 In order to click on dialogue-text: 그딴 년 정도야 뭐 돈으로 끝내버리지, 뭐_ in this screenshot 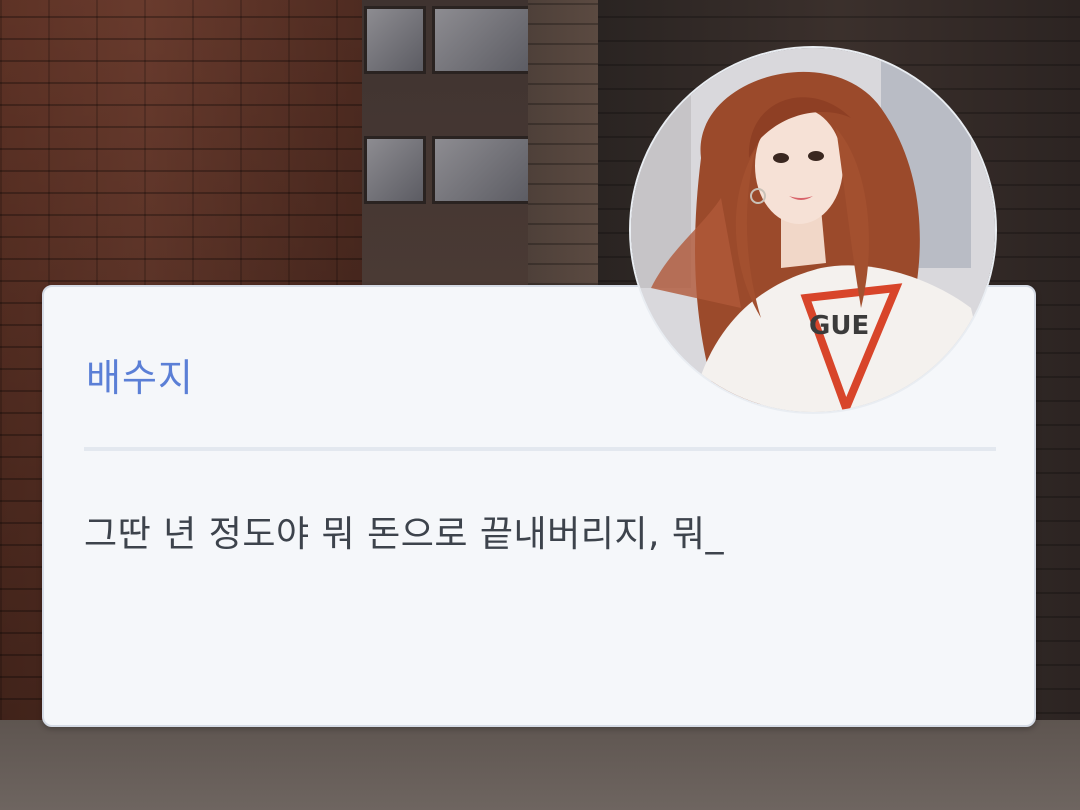, I will do `click(404, 534)`.